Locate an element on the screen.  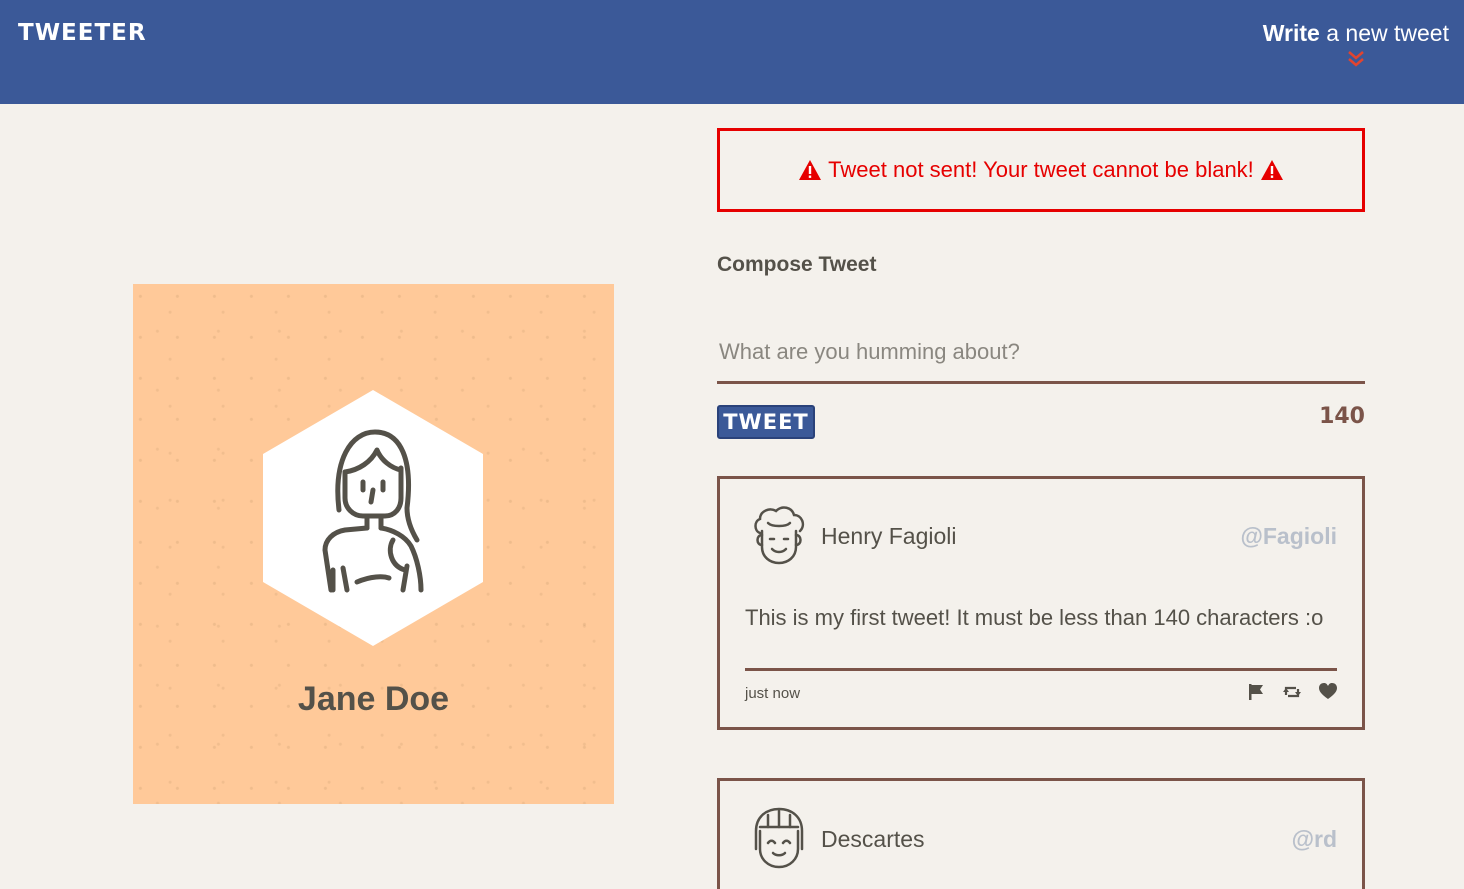
write-tweet-toggle: Write a new tweet is located at coordinates (1356, 44).